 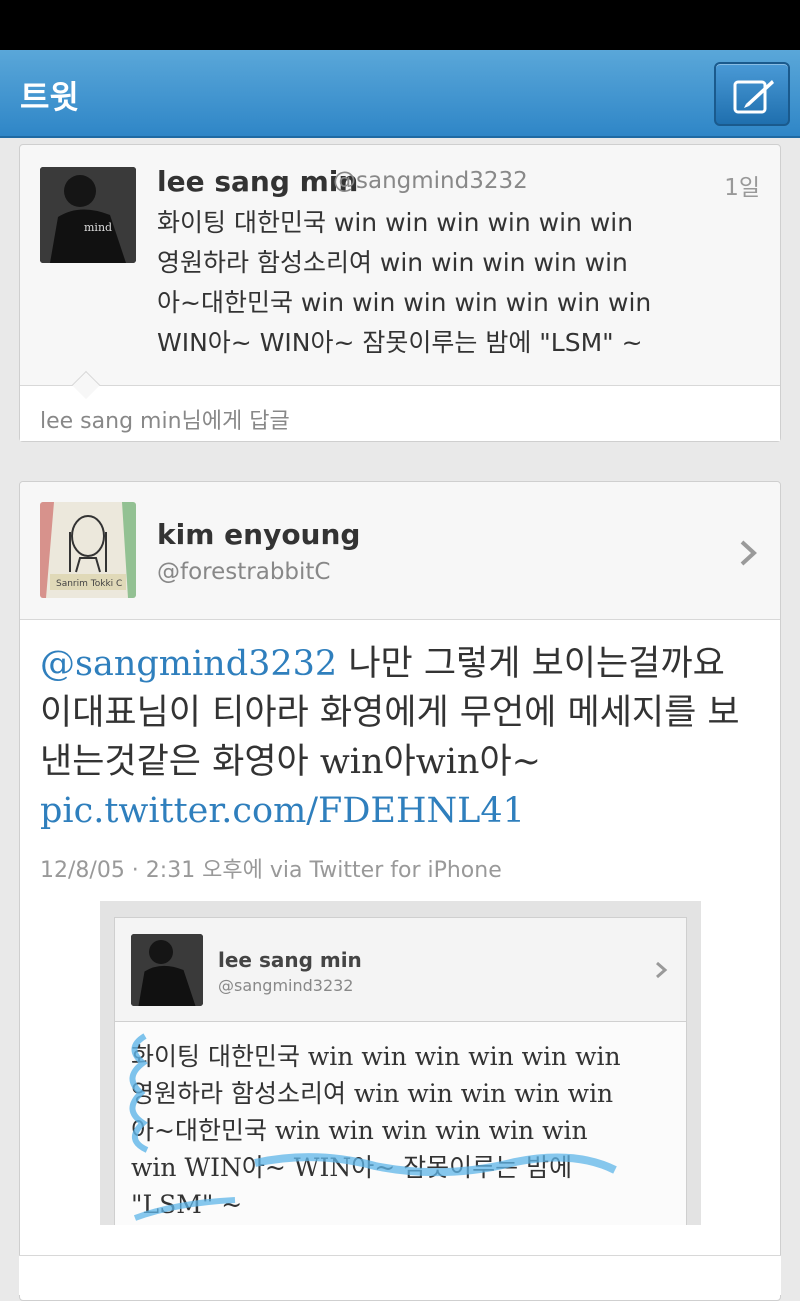 I want to click on status-bar, so click(x=400, y=25).